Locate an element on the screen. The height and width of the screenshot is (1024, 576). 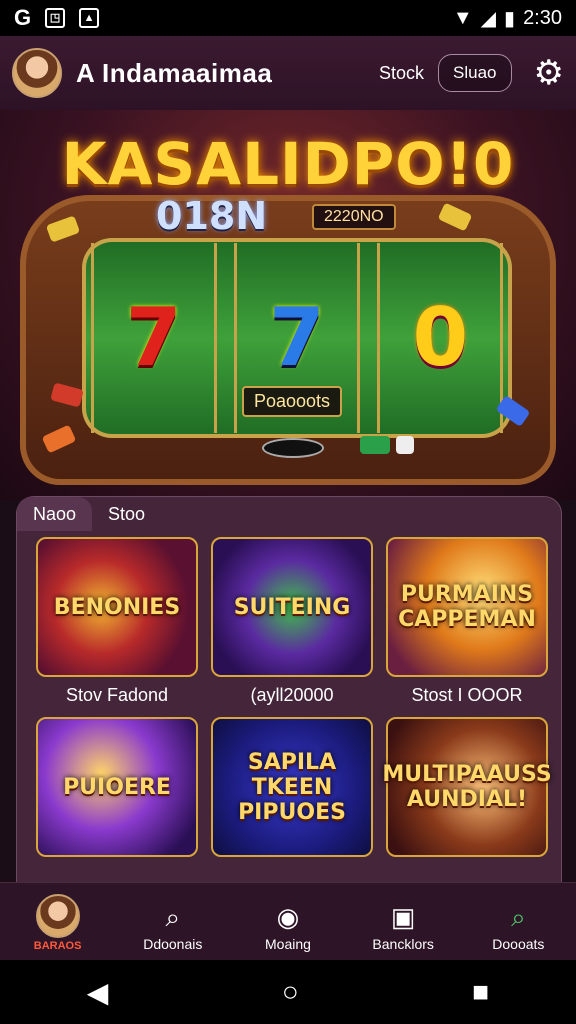
hero-score: 2220NO is located at coordinates (354, 217).